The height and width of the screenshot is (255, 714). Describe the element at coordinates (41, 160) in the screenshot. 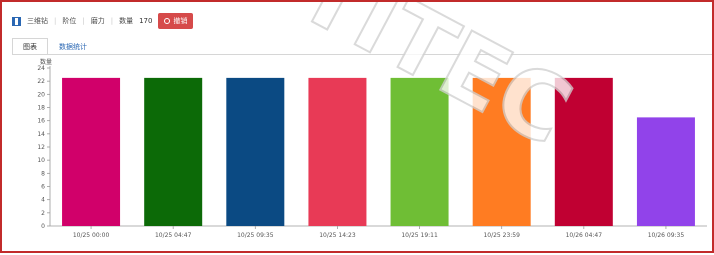

I see `y-tick-label: 10` at that location.